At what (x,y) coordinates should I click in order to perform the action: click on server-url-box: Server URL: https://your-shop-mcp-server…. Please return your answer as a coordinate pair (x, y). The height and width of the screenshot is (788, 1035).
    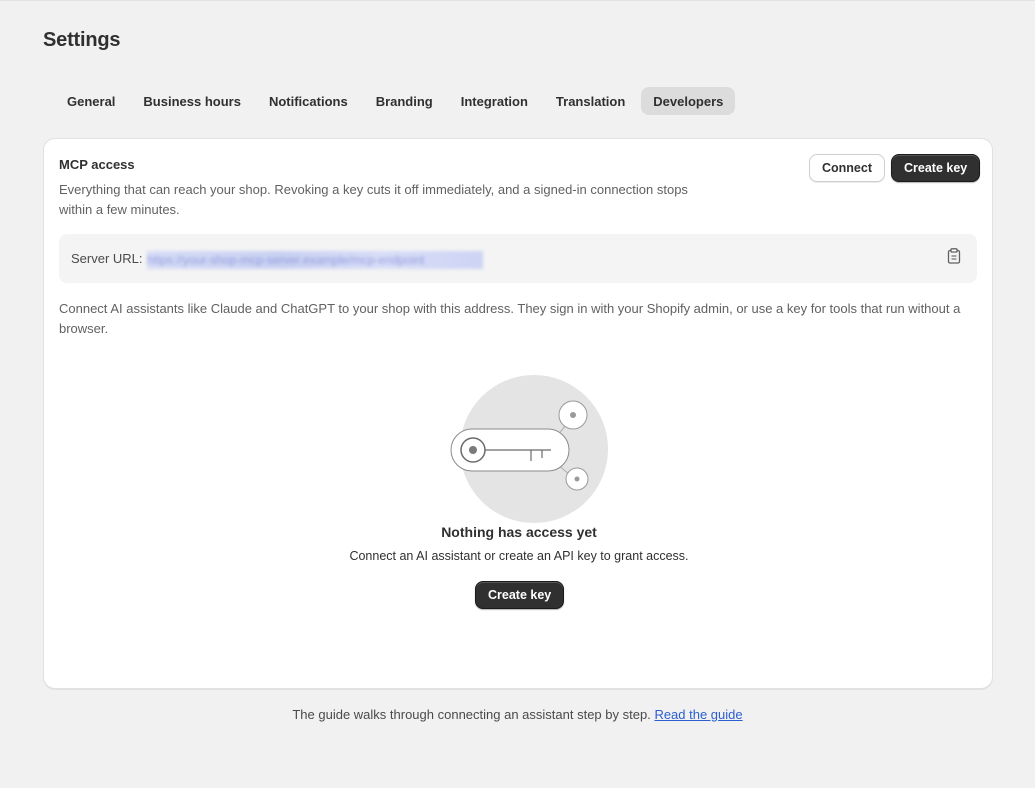
    Looking at the image, I should click on (518, 258).